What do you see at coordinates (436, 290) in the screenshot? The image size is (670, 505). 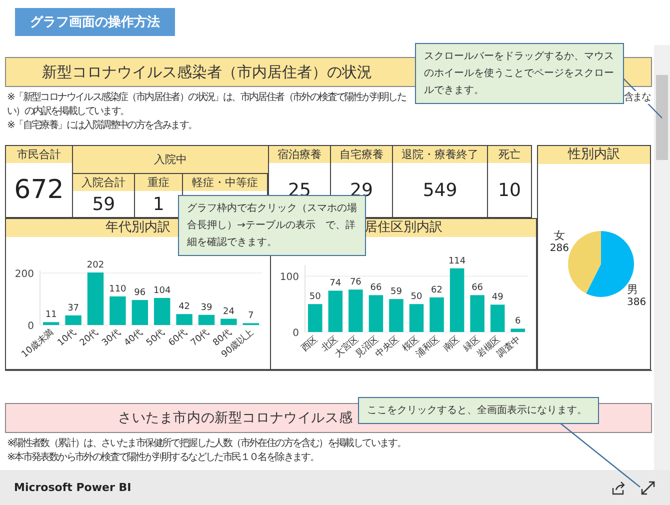 I see `data-label: 62` at bounding box center [436, 290].